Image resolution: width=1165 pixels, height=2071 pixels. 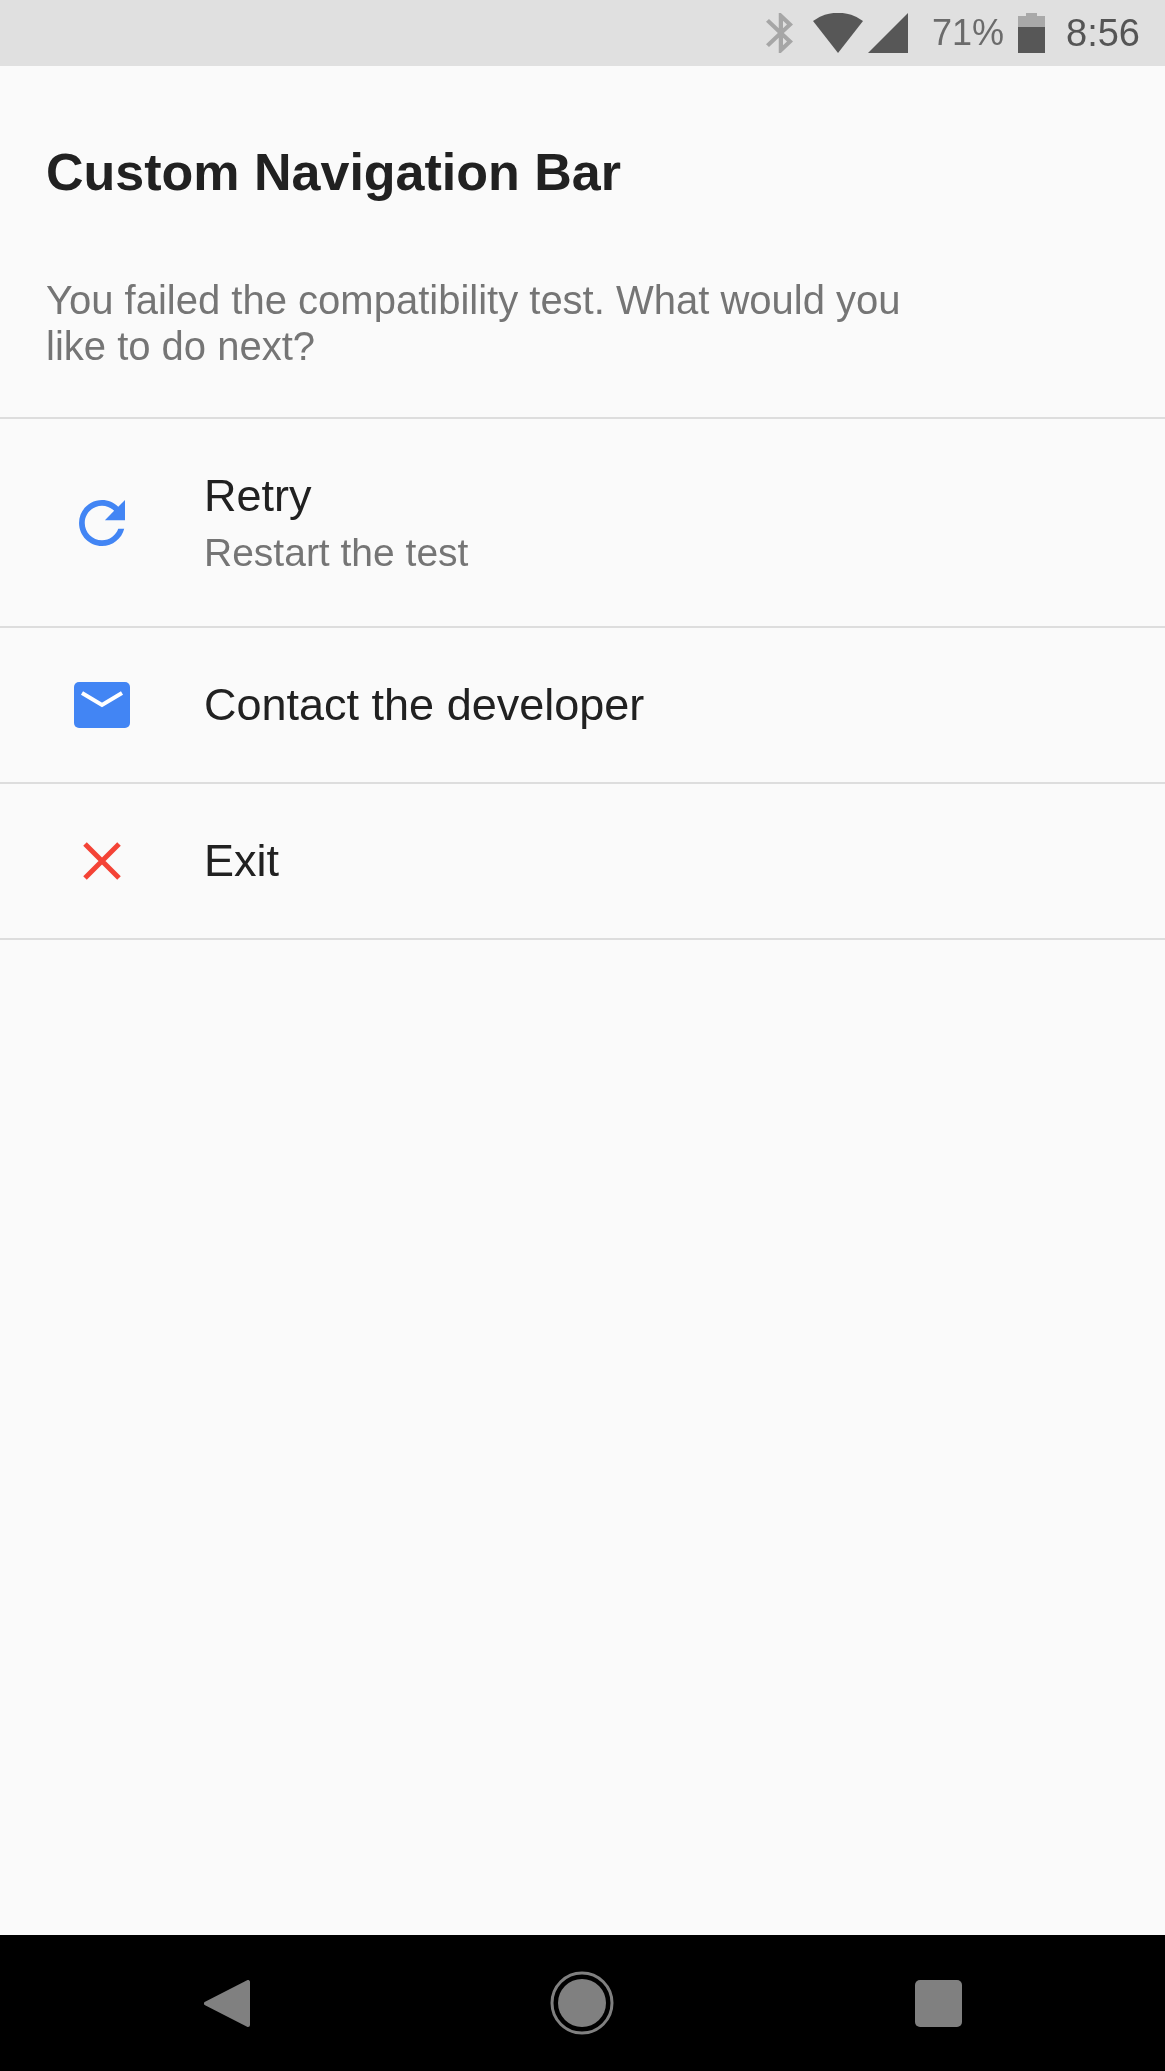 What do you see at coordinates (938, 2003) in the screenshot?
I see `recents-icon` at bounding box center [938, 2003].